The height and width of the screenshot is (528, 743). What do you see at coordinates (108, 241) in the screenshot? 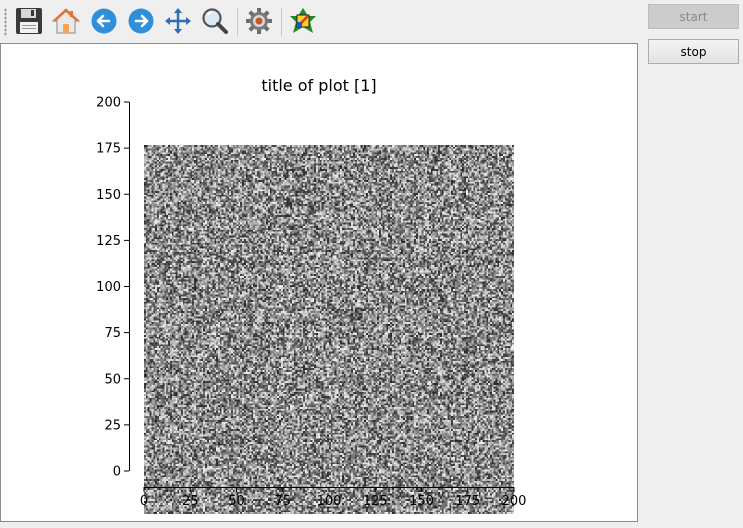
I see `y-tick-label: 125` at bounding box center [108, 241].